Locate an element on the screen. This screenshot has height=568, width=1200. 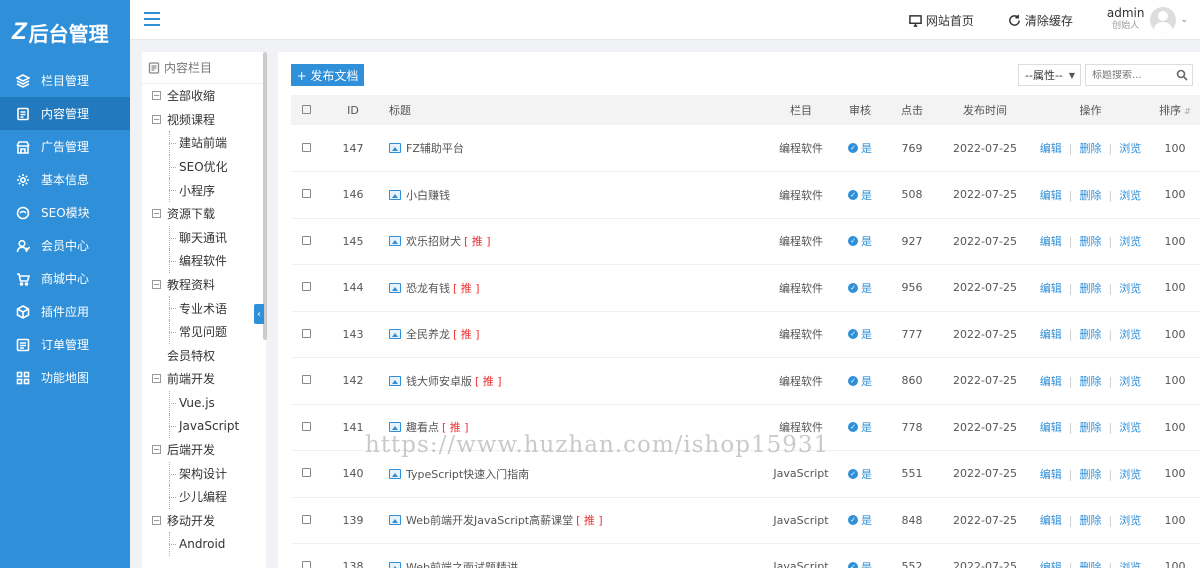
sort-icon: ⇵ is located at coordinates (1187, 111).